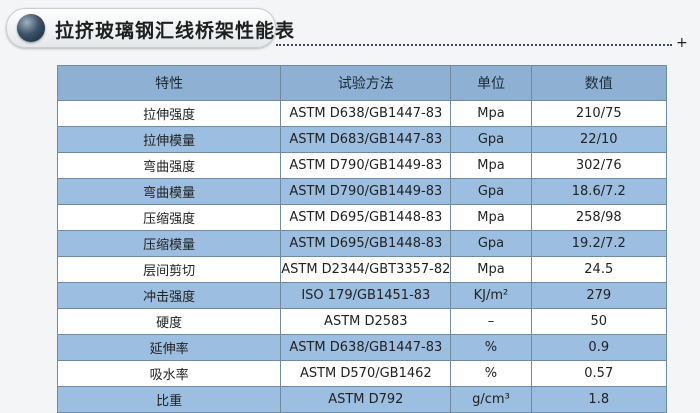 Image resolution: width=700 pixels, height=413 pixels. What do you see at coordinates (366, 83) in the screenshot?
I see `column-header-method: 试验方法` at bounding box center [366, 83].